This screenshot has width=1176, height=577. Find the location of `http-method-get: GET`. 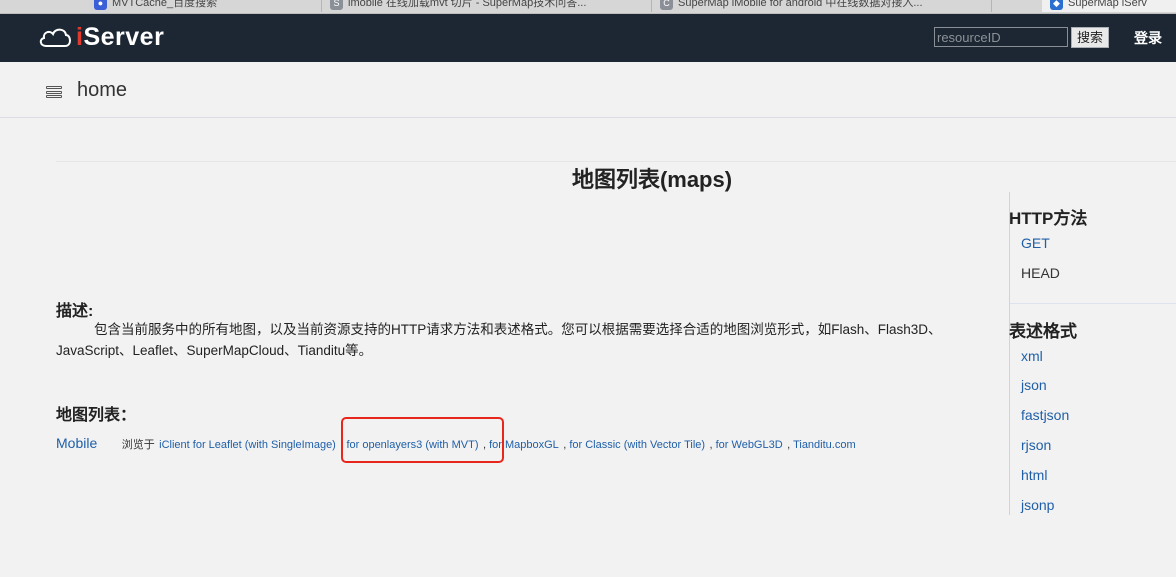

http-method-get: GET is located at coordinates (1035, 243).